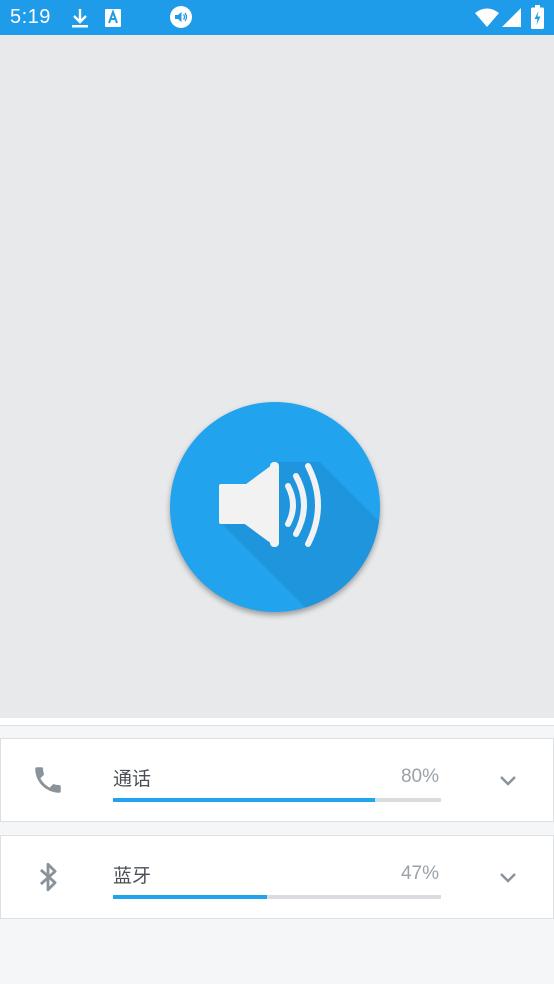  What do you see at coordinates (511, 17) in the screenshot?
I see `signal-icon` at bounding box center [511, 17].